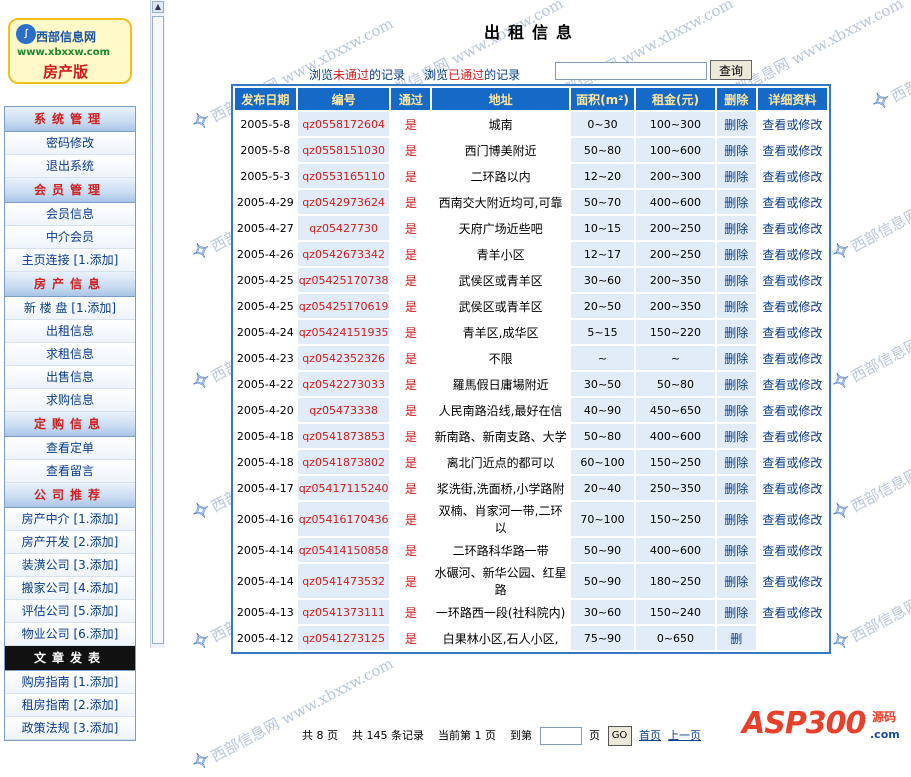 The width and height of the screenshot is (911, 777). I want to click on left-scrollbar: ▲, so click(157, 324).